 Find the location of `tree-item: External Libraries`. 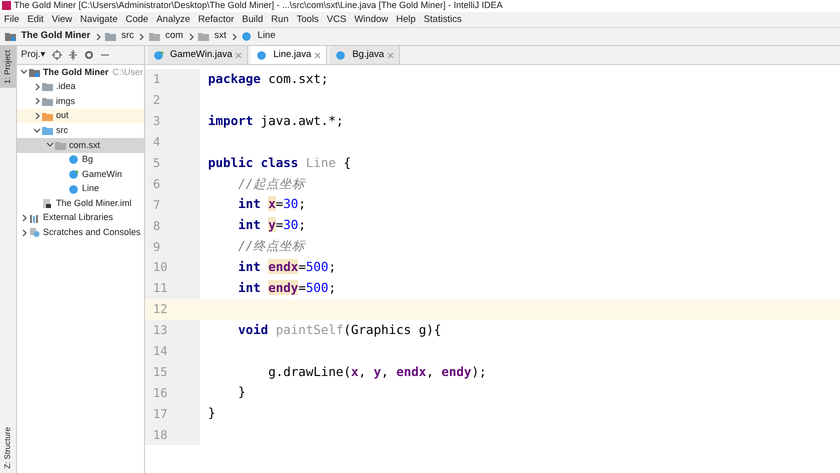

tree-item: External Libraries is located at coordinates (80, 218).